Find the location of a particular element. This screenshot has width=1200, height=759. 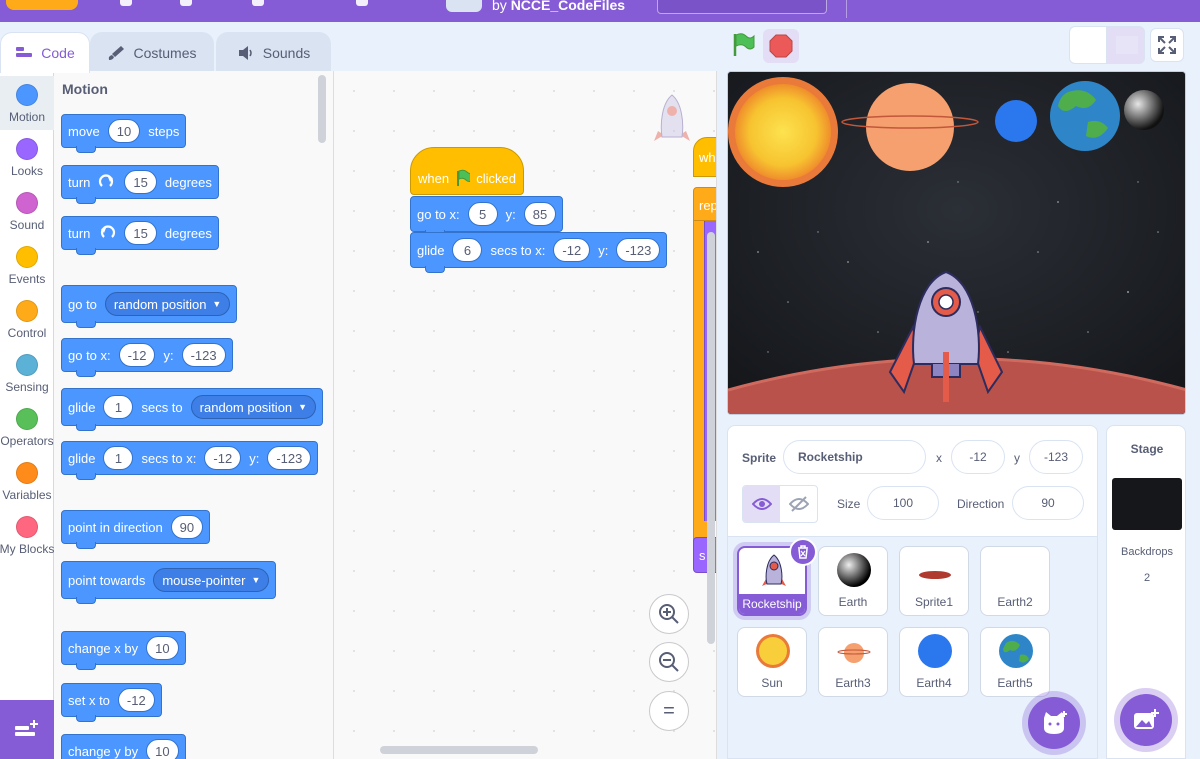

block-input: -12 is located at coordinates (136, 700).